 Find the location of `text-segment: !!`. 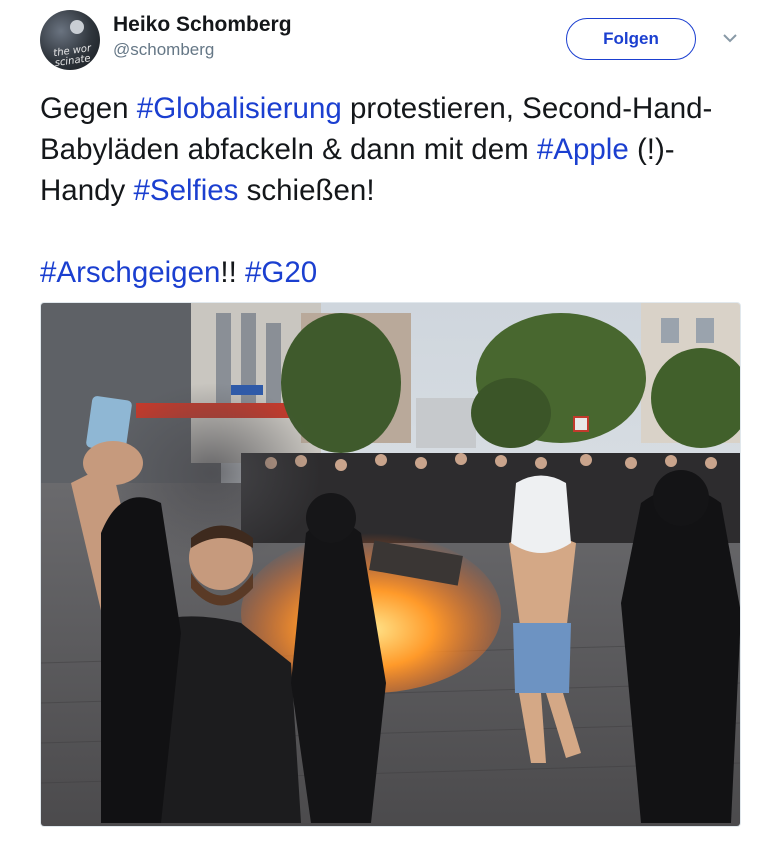

text-segment: !! is located at coordinates (232, 272).